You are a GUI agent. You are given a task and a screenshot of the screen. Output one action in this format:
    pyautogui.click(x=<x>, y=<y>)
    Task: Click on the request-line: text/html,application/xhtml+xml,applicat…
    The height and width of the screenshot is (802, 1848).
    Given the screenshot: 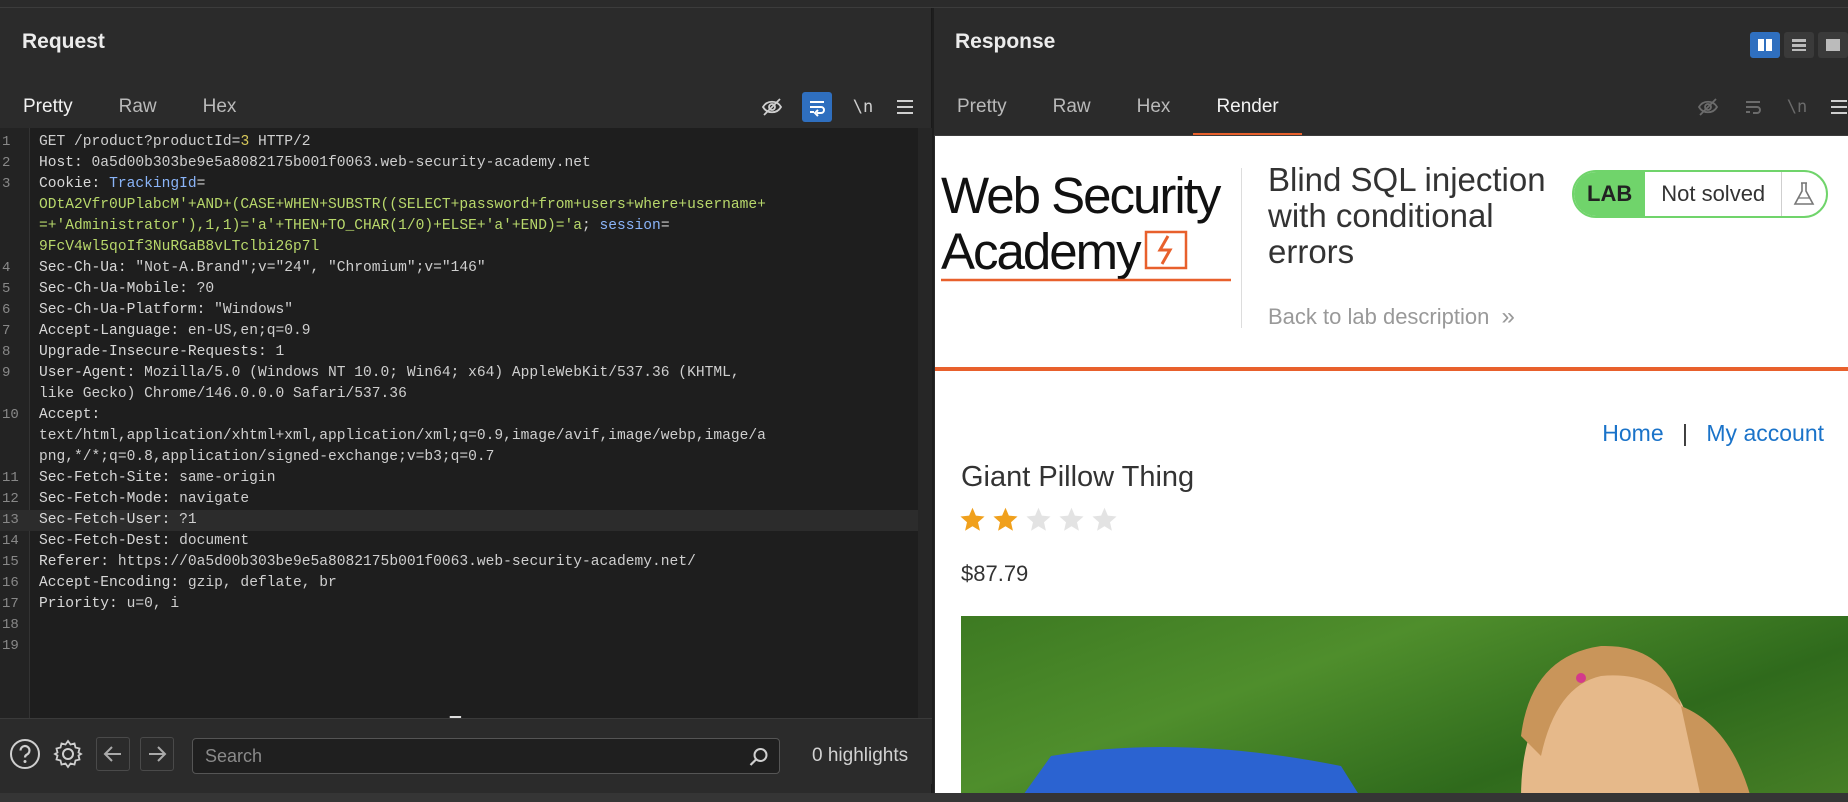 What is the action you would take?
    pyautogui.click(x=459, y=436)
    